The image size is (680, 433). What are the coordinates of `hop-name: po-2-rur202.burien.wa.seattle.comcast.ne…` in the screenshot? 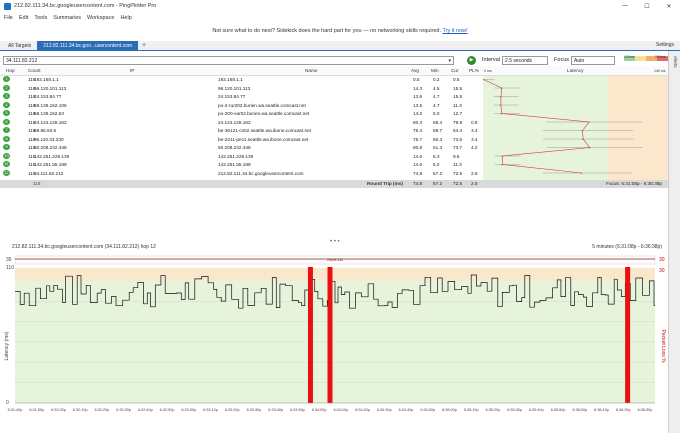 It's located at (262, 105).